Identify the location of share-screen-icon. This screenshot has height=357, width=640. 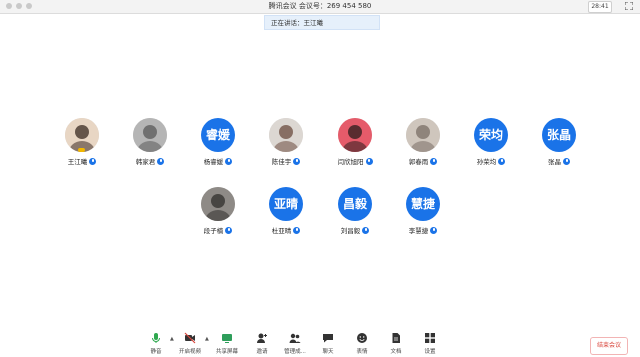
(227, 338).